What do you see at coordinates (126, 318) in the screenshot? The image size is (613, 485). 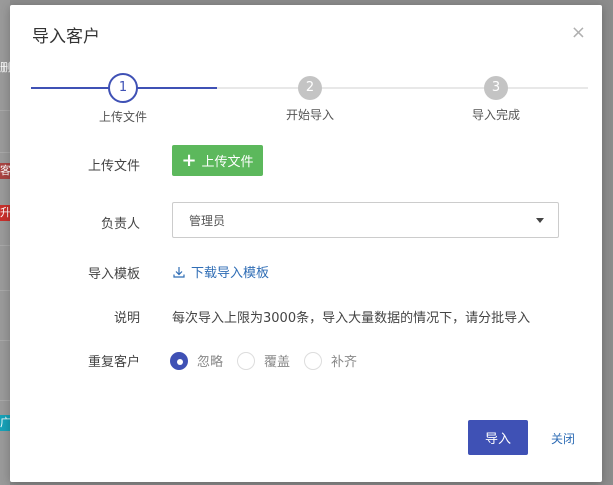 I see `note-label: 说明` at bounding box center [126, 318].